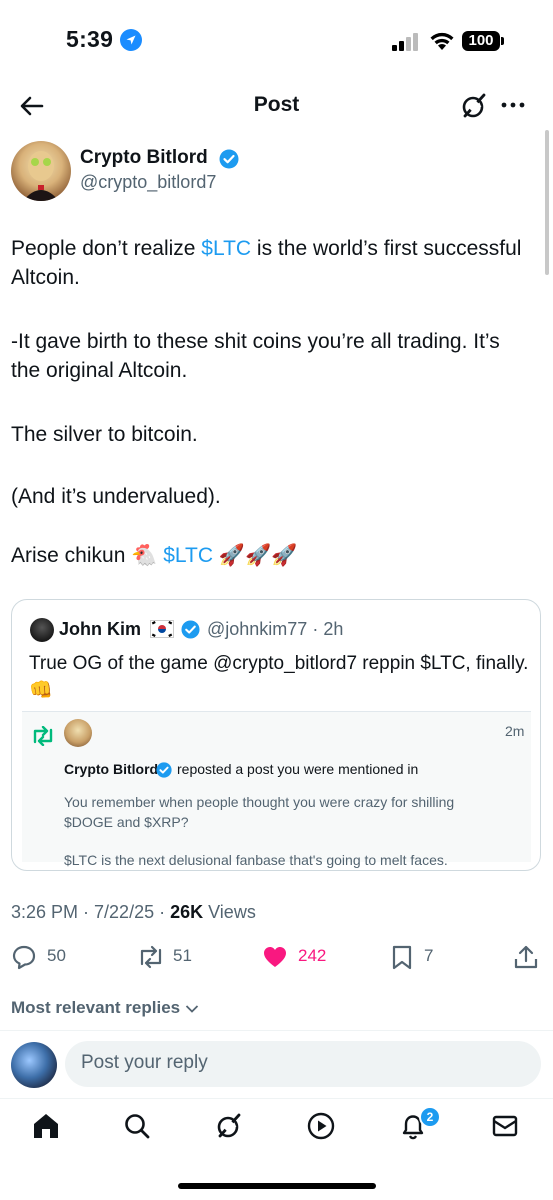 The width and height of the screenshot is (553, 1200). I want to click on bookmark-count: 7, so click(429, 955).